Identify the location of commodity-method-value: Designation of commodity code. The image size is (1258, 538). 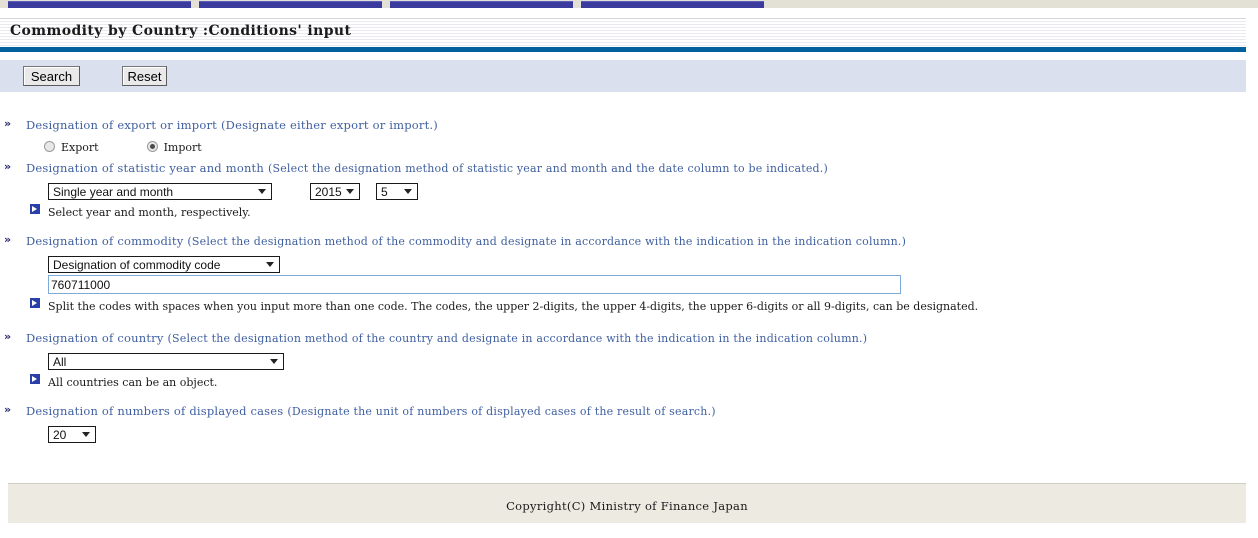
(137, 264).